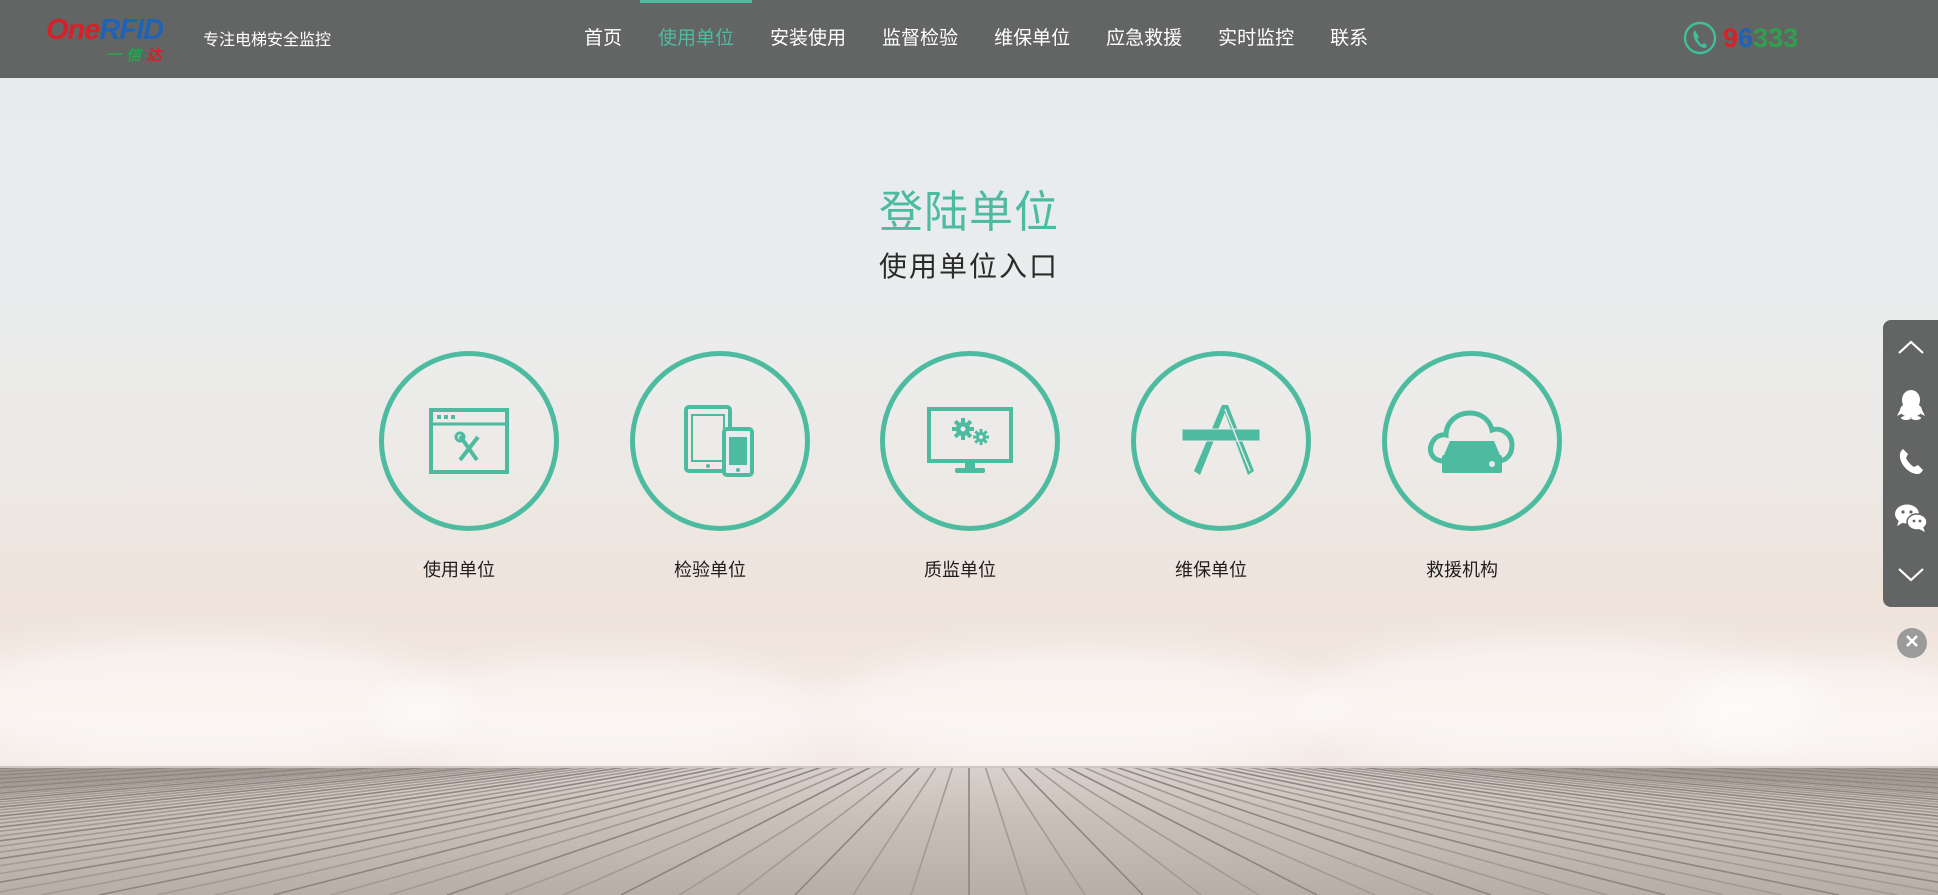 The height and width of the screenshot is (895, 1938). Describe the element at coordinates (1256, 39) in the screenshot. I see `nav-item-monitoring: 实时监控` at that location.